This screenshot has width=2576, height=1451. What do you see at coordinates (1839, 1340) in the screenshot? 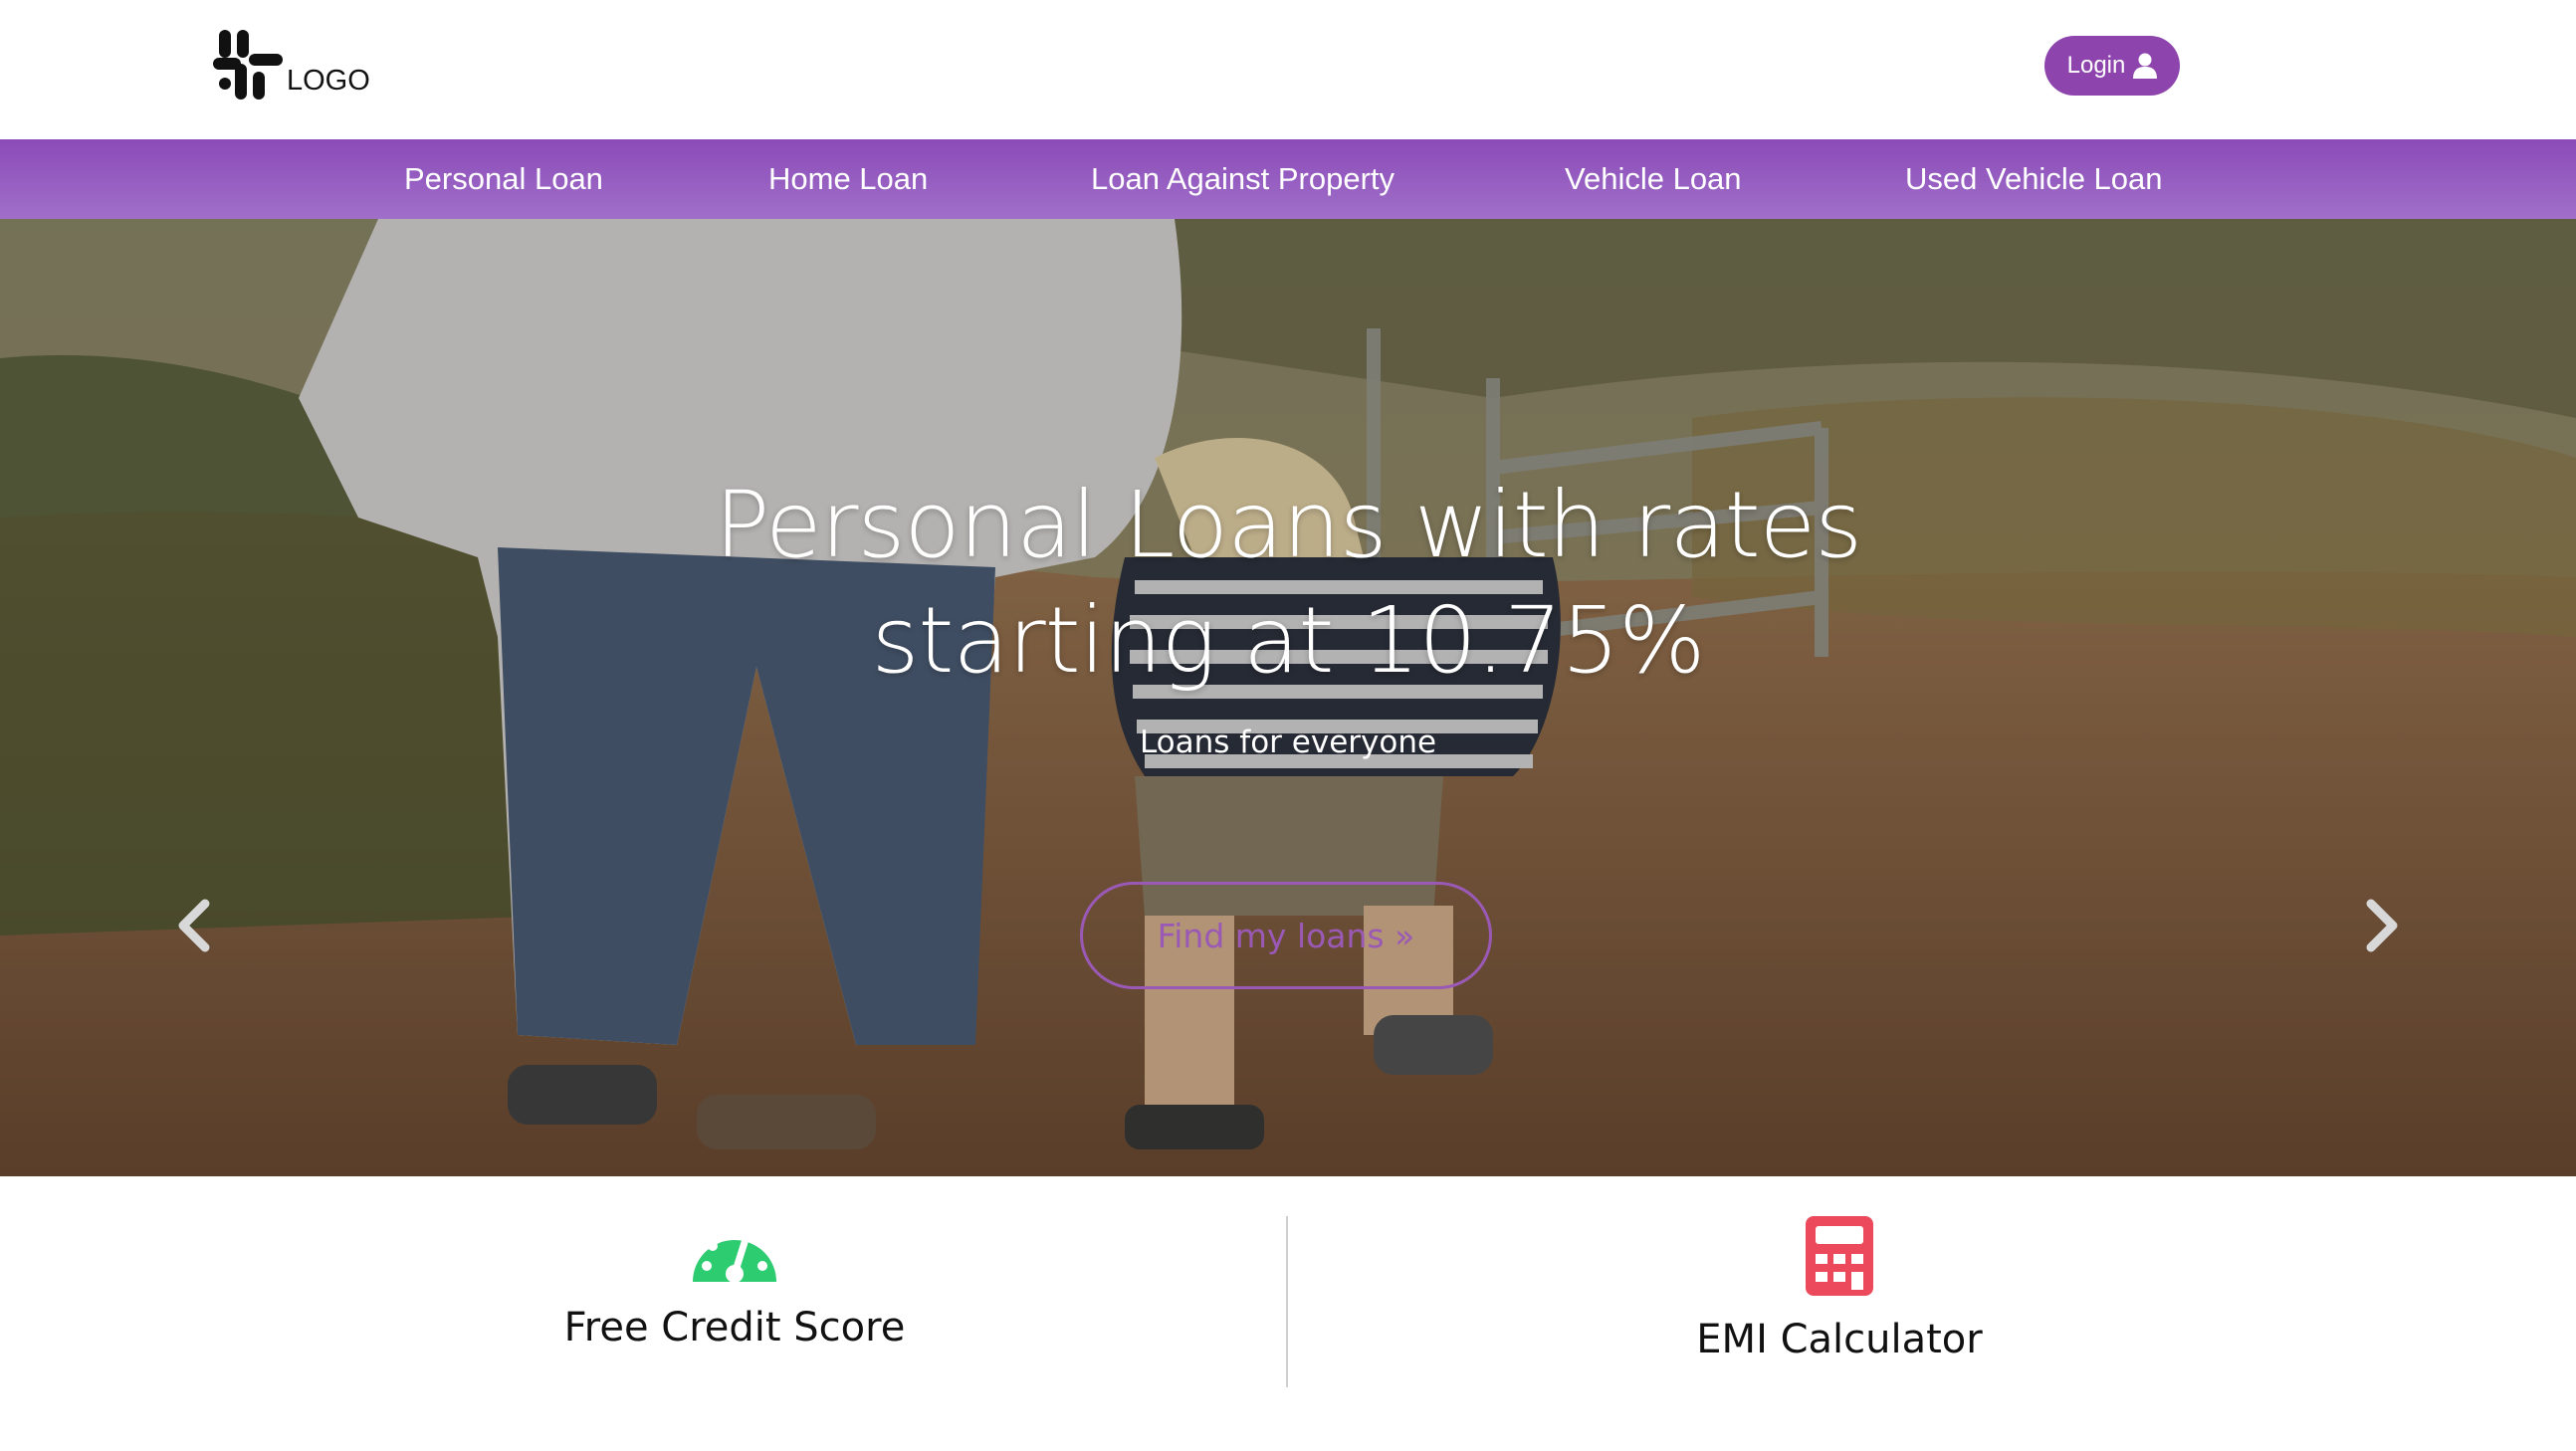
I see `emi-calculator-label: EMI Calculator` at bounding box center [1839, 1340].